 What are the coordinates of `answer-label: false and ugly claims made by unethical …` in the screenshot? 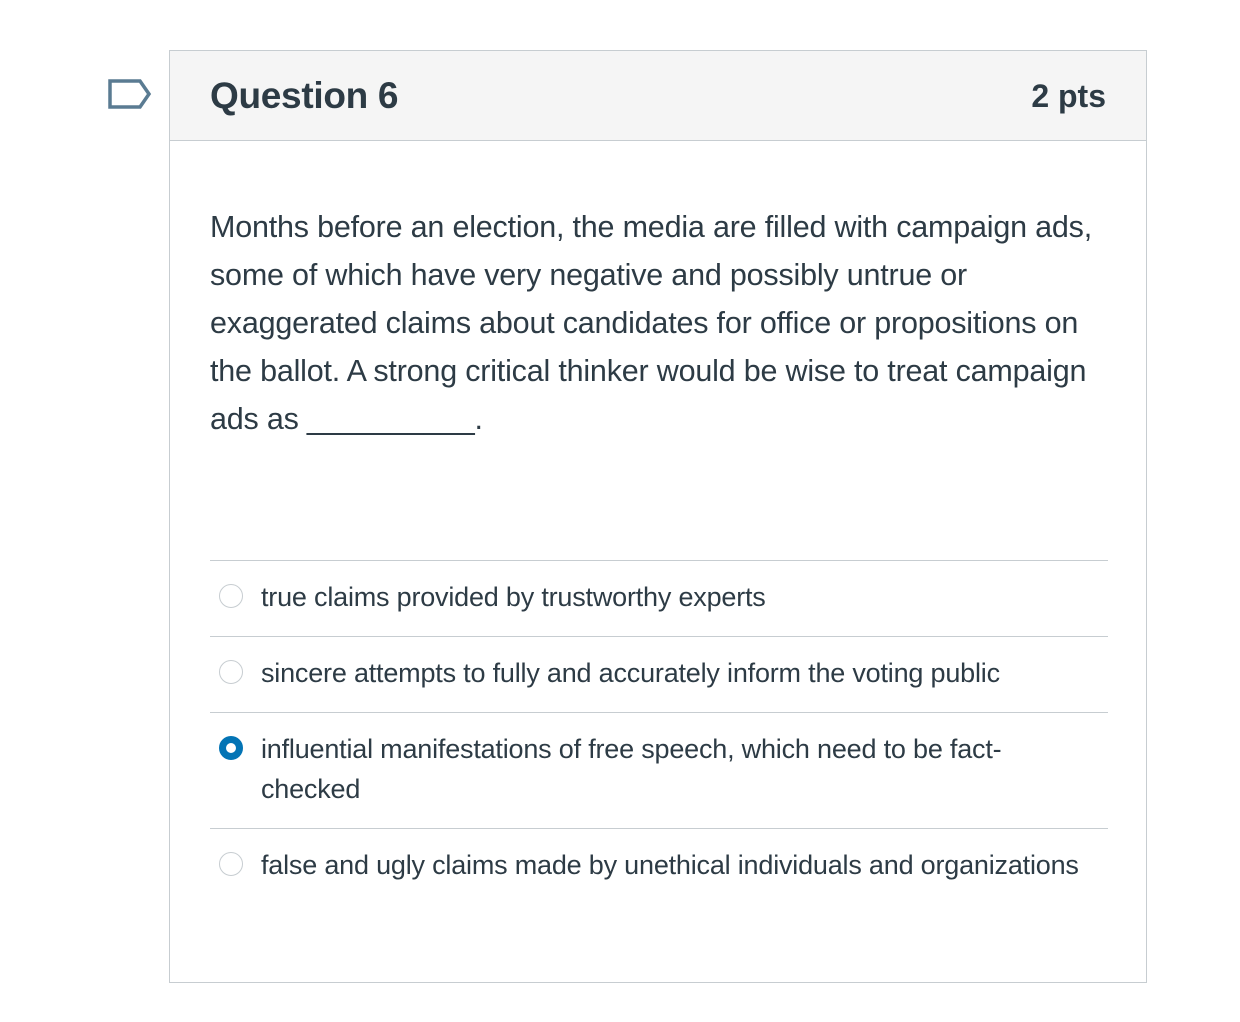 It's located at (670, 865).